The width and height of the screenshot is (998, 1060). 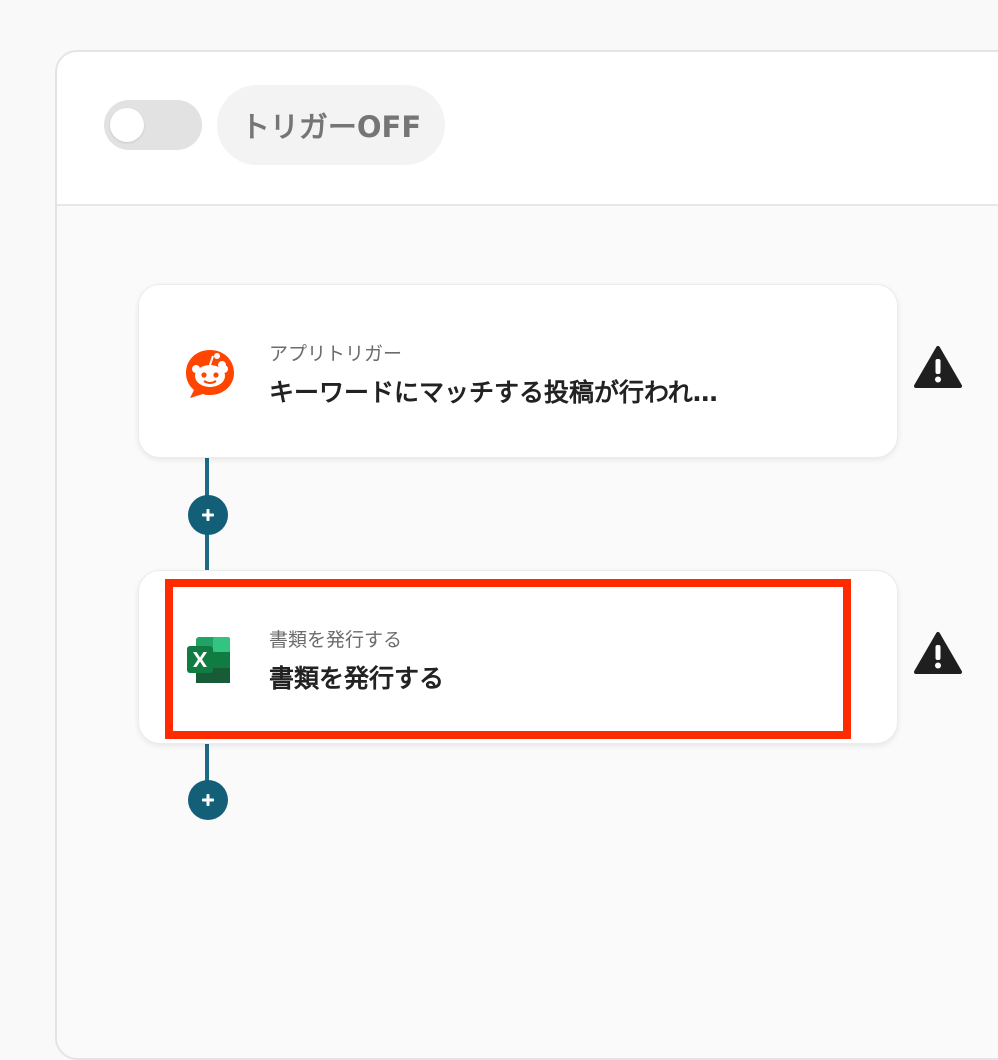 What do you see at coordinates (207, 762) in the screenshot?
I see `connector-line` at bounding box center [207, 762].